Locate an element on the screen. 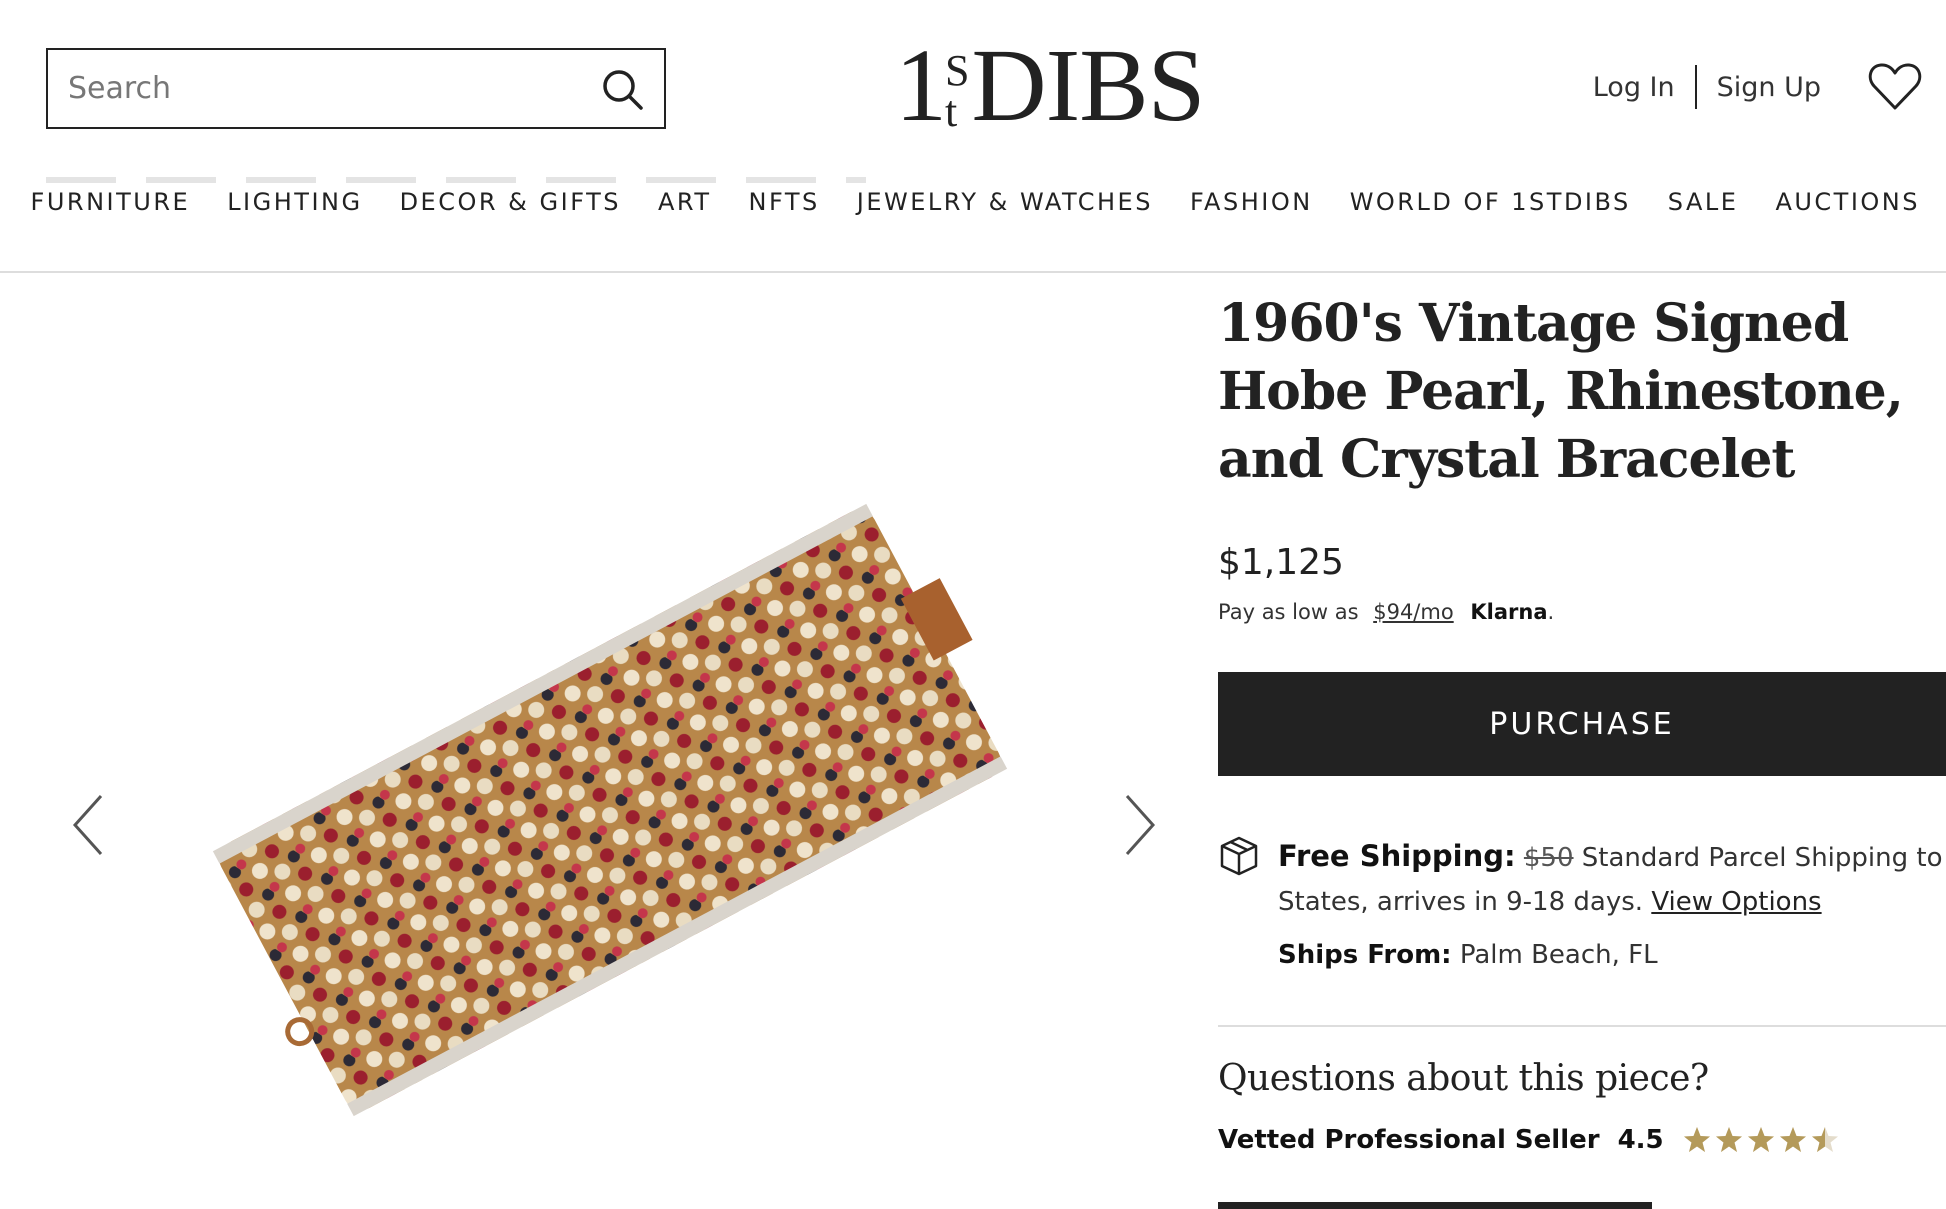 Image resolution: width=1946 pixels, height=1209 pixels. auth-divider is located at coordinates (1695, 87).